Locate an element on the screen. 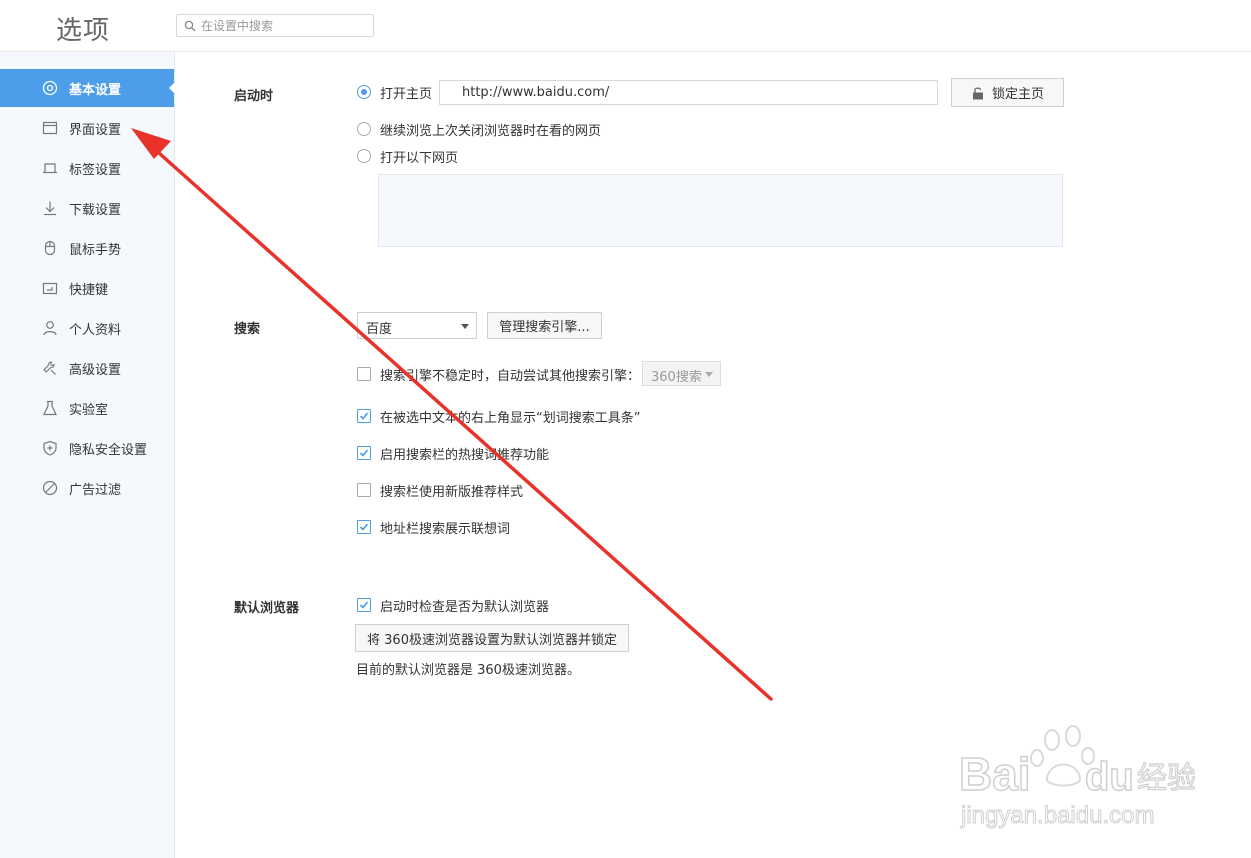 Image resolution: width=1251 pixels, height=858 pixels. tab-icon is located at coordinates (50, 168).